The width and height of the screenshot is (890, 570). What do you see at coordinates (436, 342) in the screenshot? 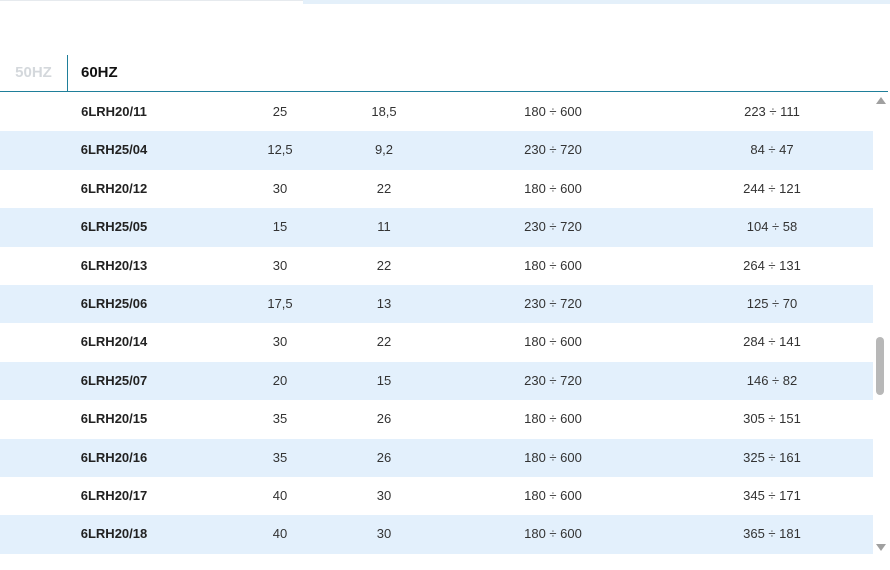
I see `table-row: 6LRH20/14 30 22 180 ÷ 600 284 ÷ 141` at bounding box center [436, 342].